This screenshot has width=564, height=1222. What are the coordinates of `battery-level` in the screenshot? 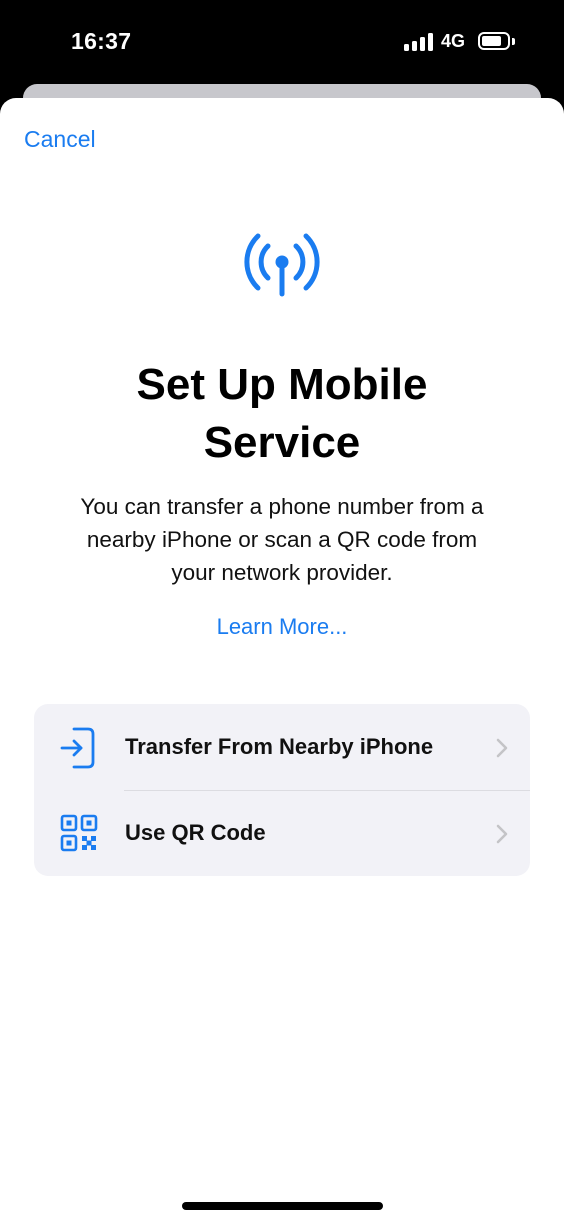 It's located at (492, 41).